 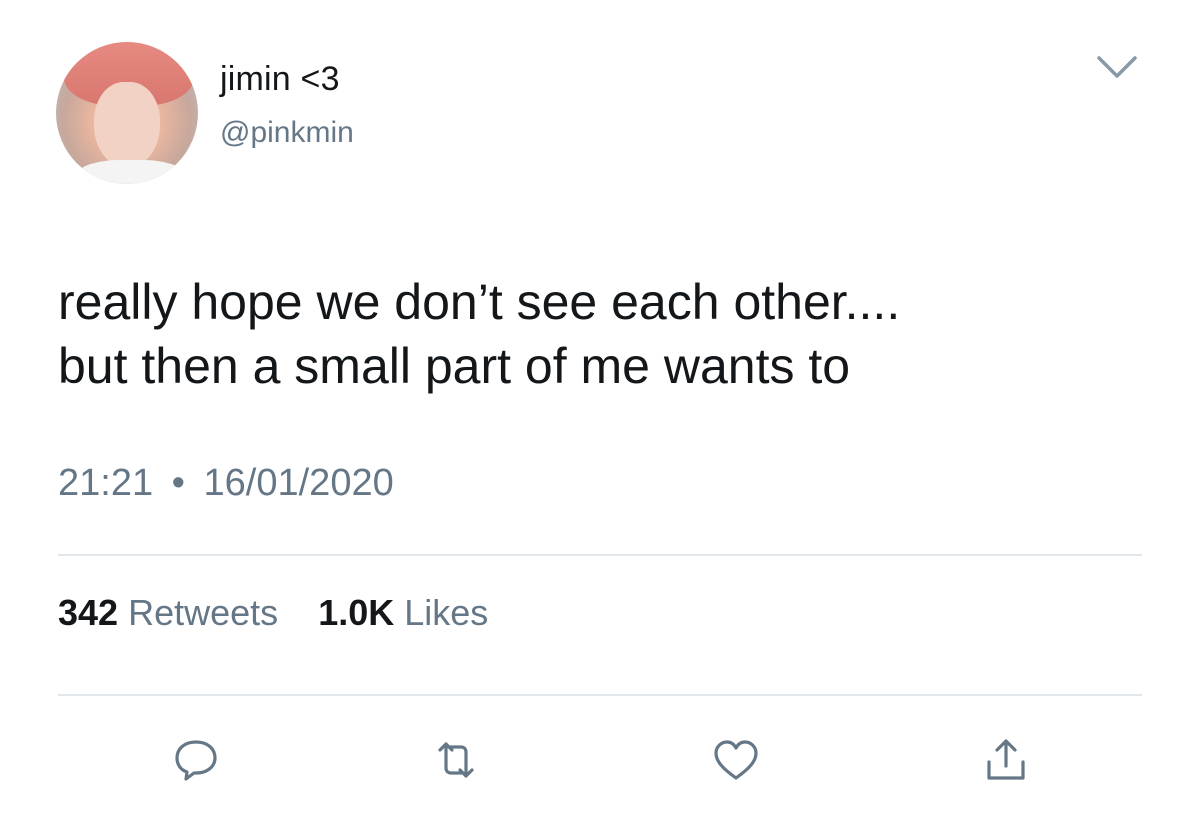 I want to click on share-icon, so click(x=1006, y=760).